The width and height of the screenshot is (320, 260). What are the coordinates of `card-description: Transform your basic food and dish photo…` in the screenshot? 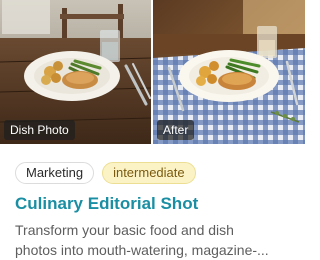 It's located at (155, 240).